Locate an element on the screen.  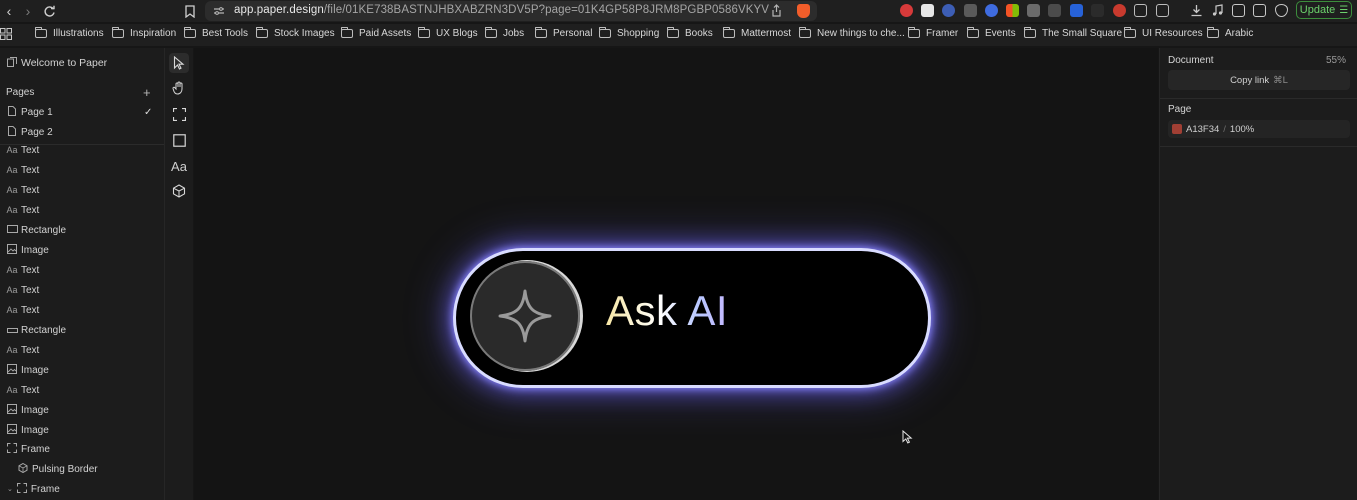
bookmark-folder: Inspiration is located at coordinates (144, 33).